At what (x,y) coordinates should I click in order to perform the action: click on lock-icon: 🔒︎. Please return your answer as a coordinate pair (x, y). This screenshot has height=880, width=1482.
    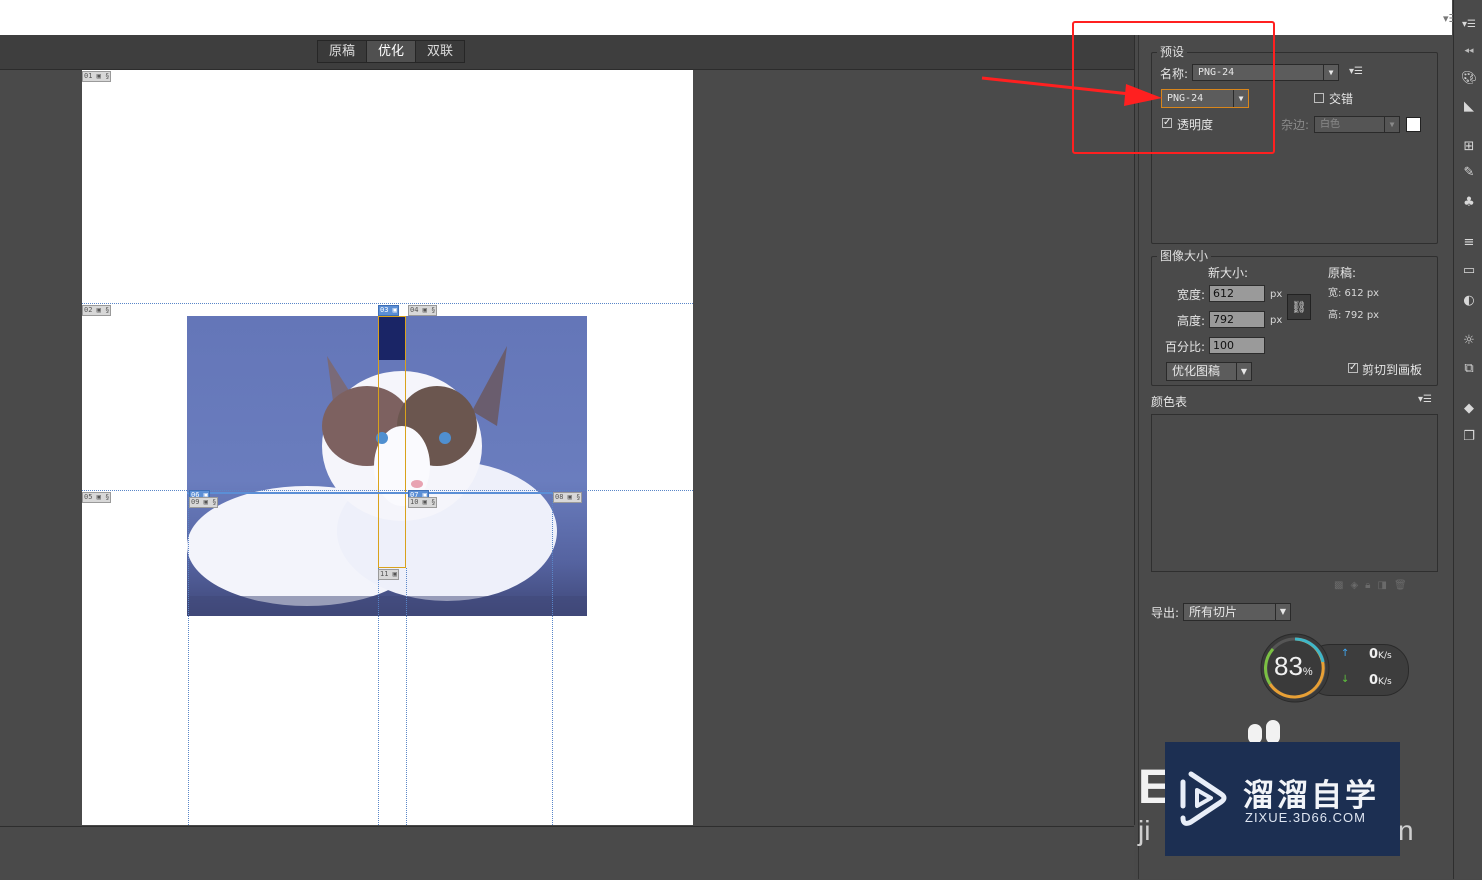
    Looking at the image, I should click on (1371, 585).